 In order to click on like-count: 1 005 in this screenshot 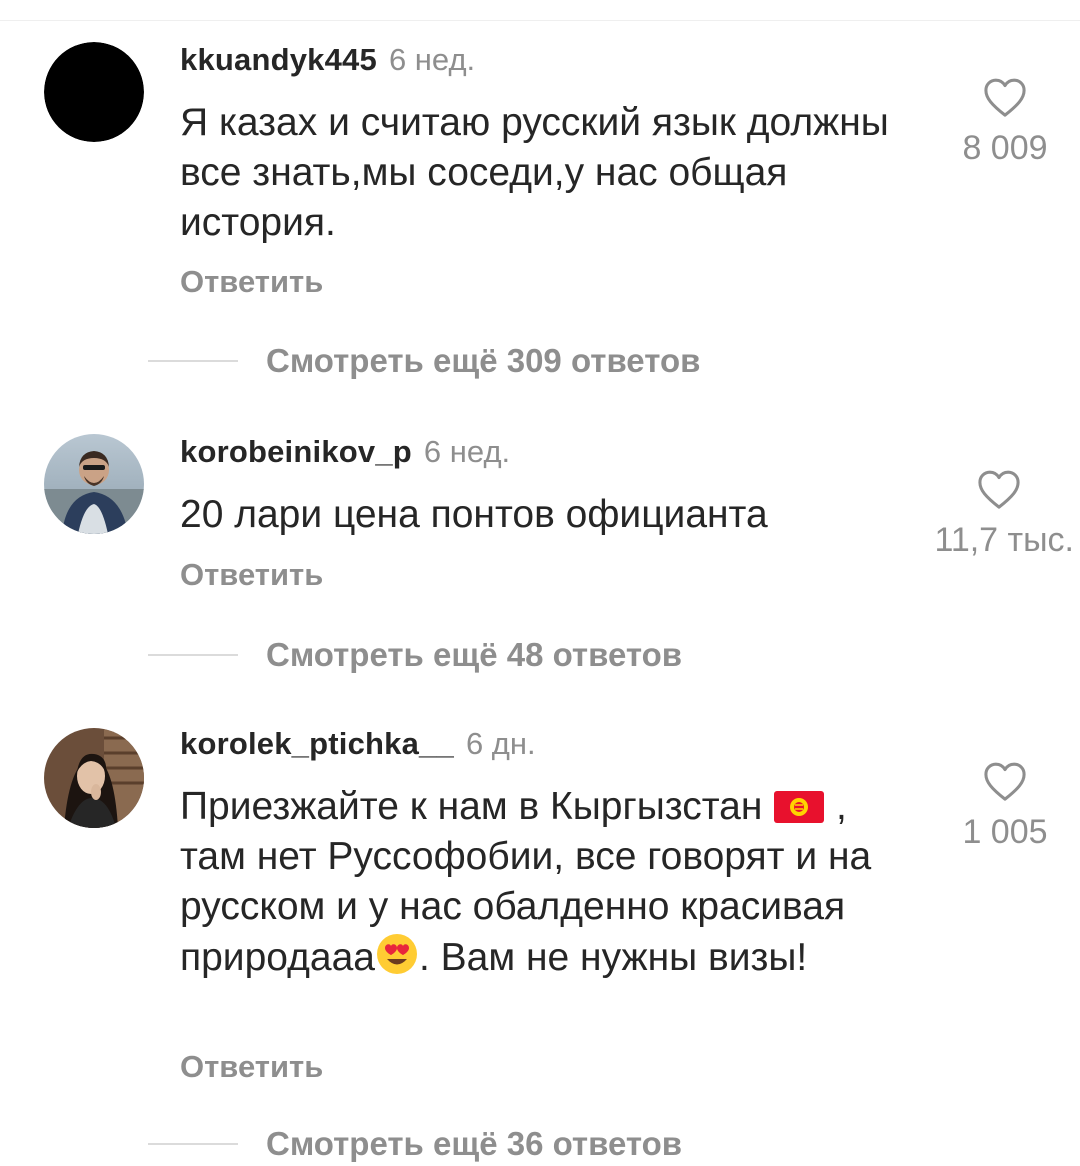, I will do `click(1005, 832)`.